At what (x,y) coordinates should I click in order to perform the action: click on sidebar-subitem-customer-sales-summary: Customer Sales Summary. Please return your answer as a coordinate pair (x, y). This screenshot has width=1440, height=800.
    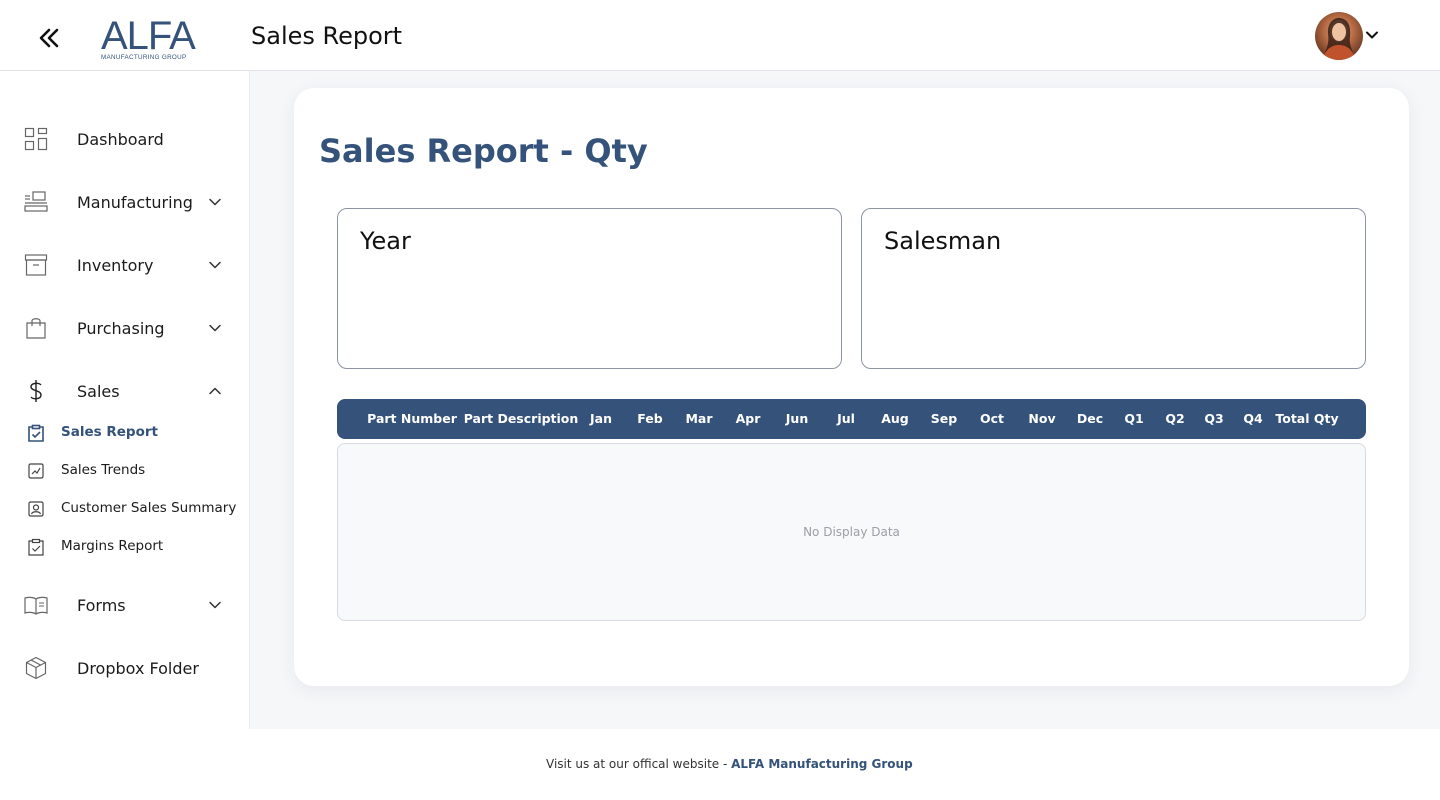
    Looking at the image, I should click on (124, 509).